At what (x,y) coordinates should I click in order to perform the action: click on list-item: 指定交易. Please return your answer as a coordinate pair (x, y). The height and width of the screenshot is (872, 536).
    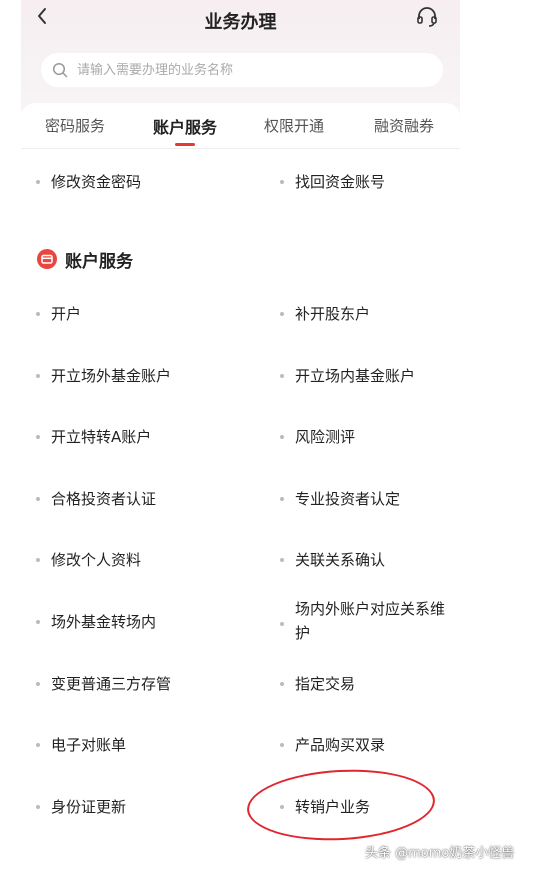
    Looking at the image, I should click on (317, 684).